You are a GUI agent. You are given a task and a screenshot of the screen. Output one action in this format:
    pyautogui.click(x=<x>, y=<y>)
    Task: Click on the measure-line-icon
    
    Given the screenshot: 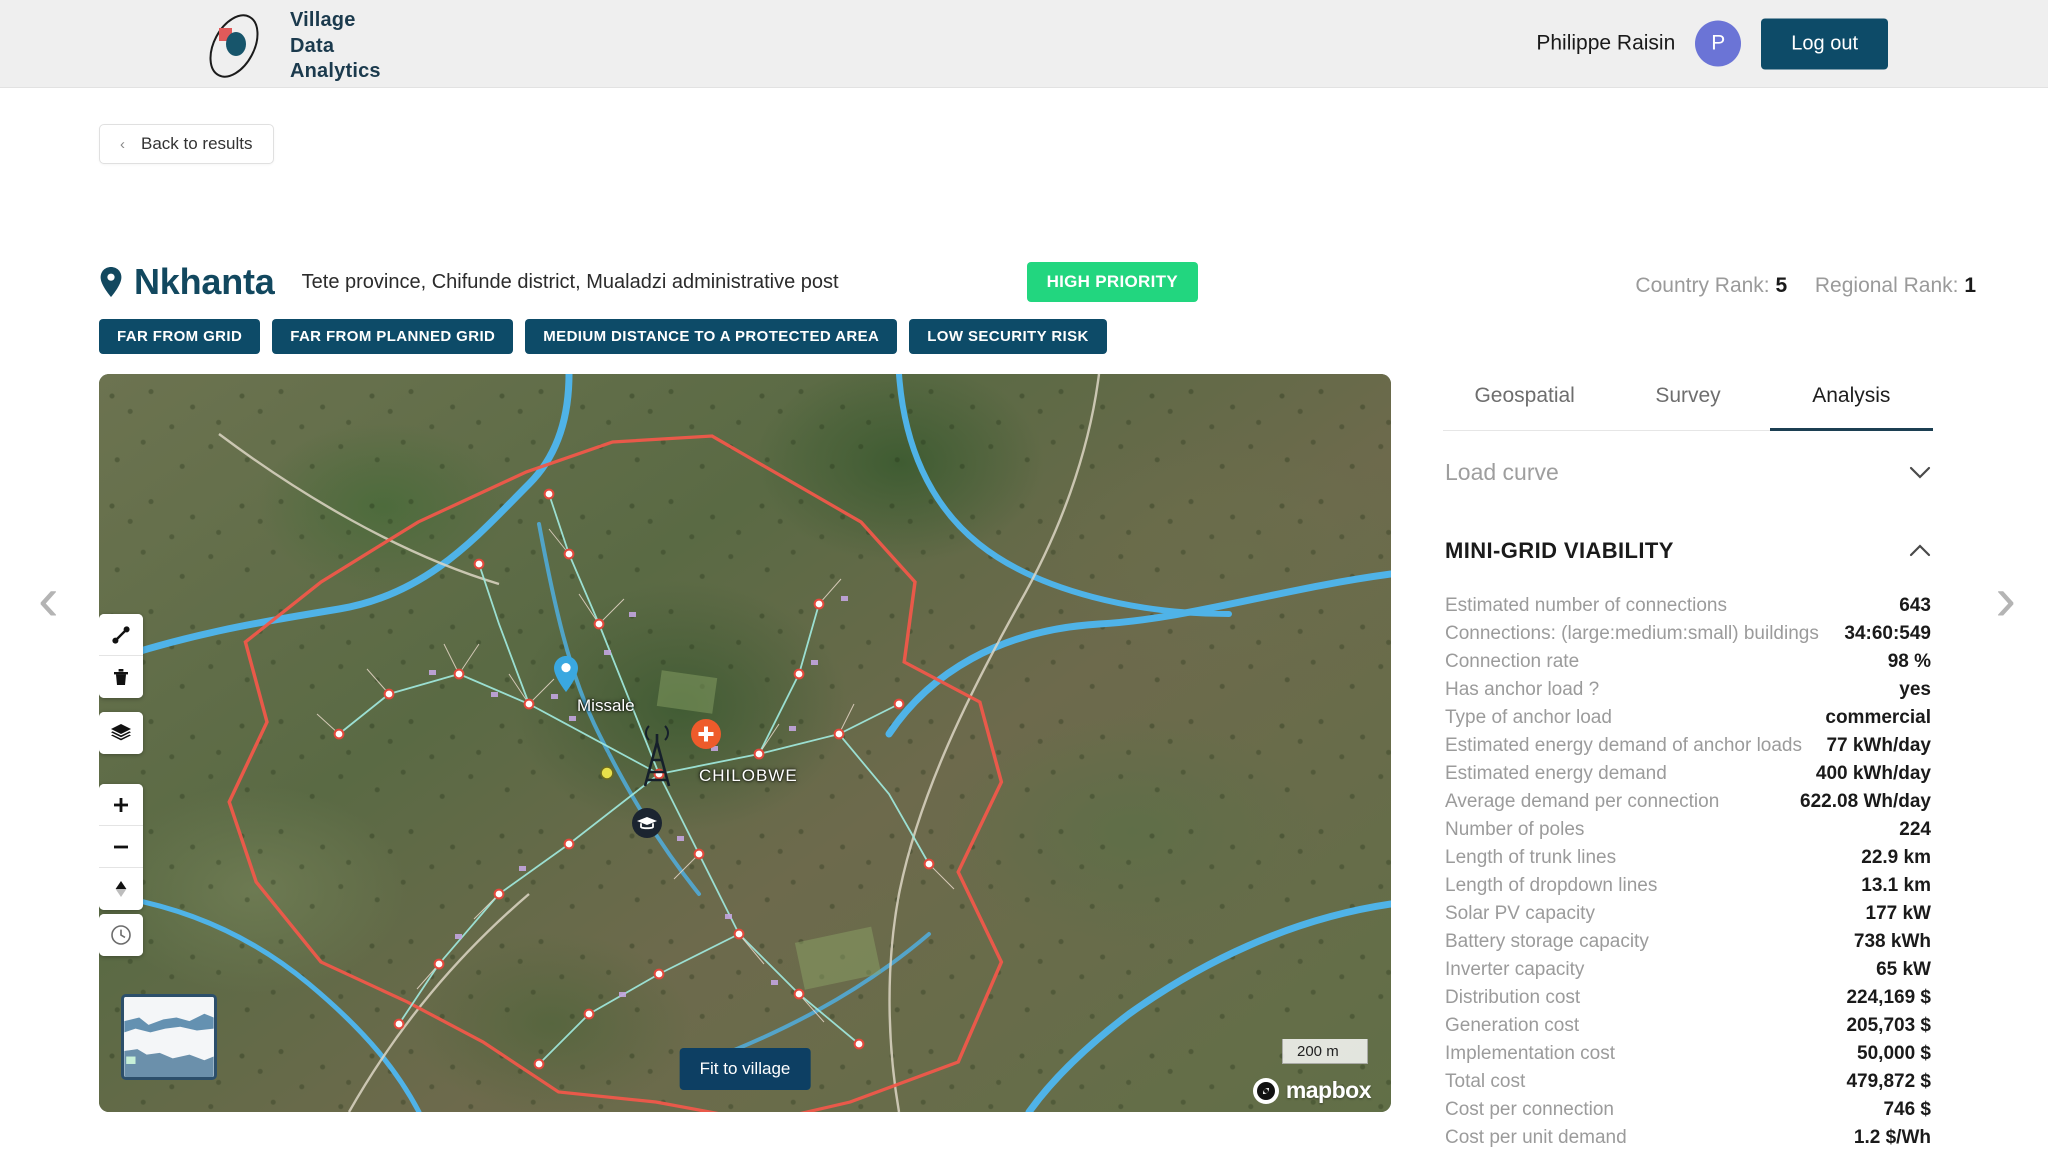 What is the action you would take?
    pyautogui.click(x=121, y=635)
    